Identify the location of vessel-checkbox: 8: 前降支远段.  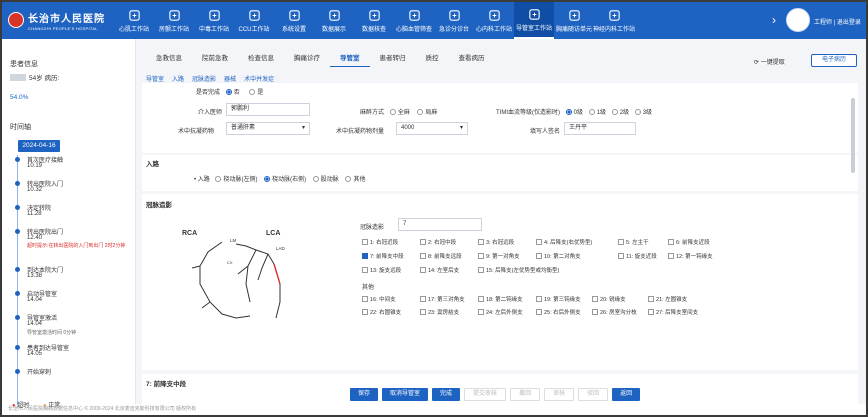
(441, 256).